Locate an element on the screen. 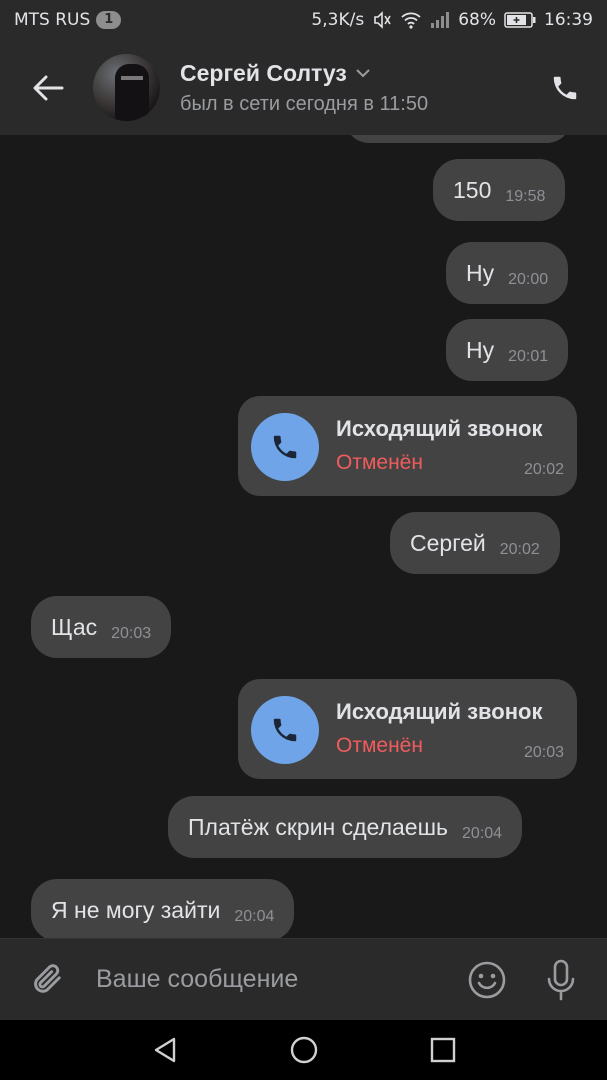  notification-badge: 1 is located at coordinates (109, 20).